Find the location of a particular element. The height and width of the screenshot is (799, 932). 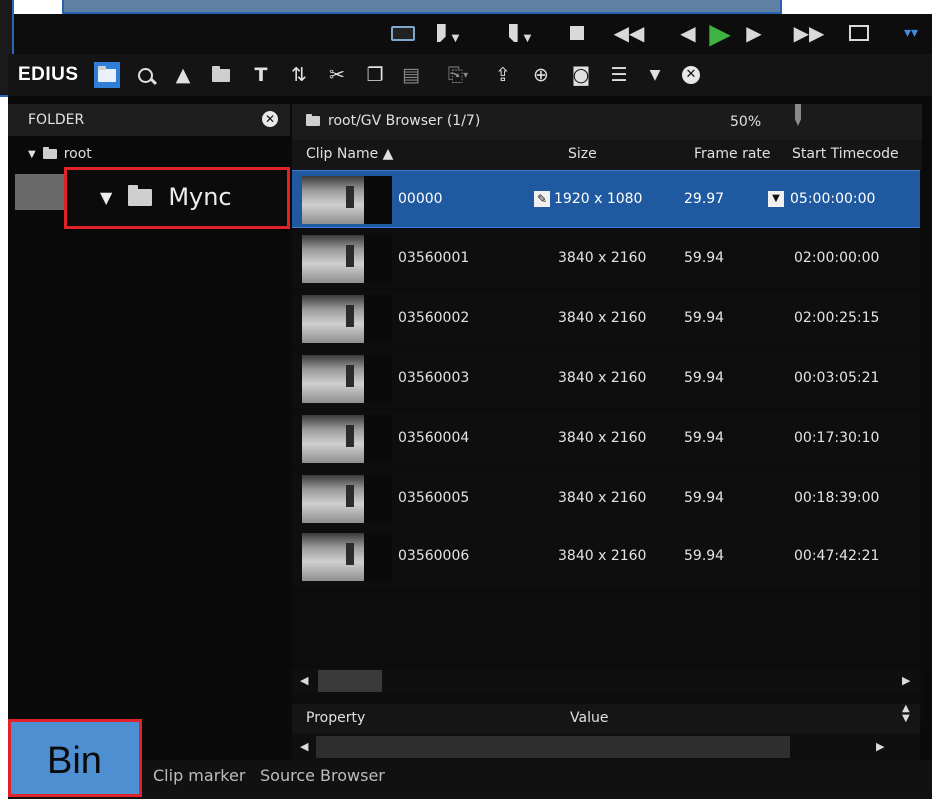

register-icon: ◙ is located at coordinates (581, 75).